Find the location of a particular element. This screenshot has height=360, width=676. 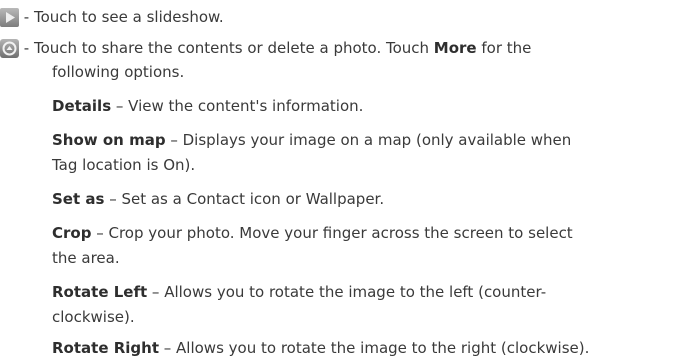

slideshow-desc: - Touch to see a slideshow. is located at coordinates (121, 17).